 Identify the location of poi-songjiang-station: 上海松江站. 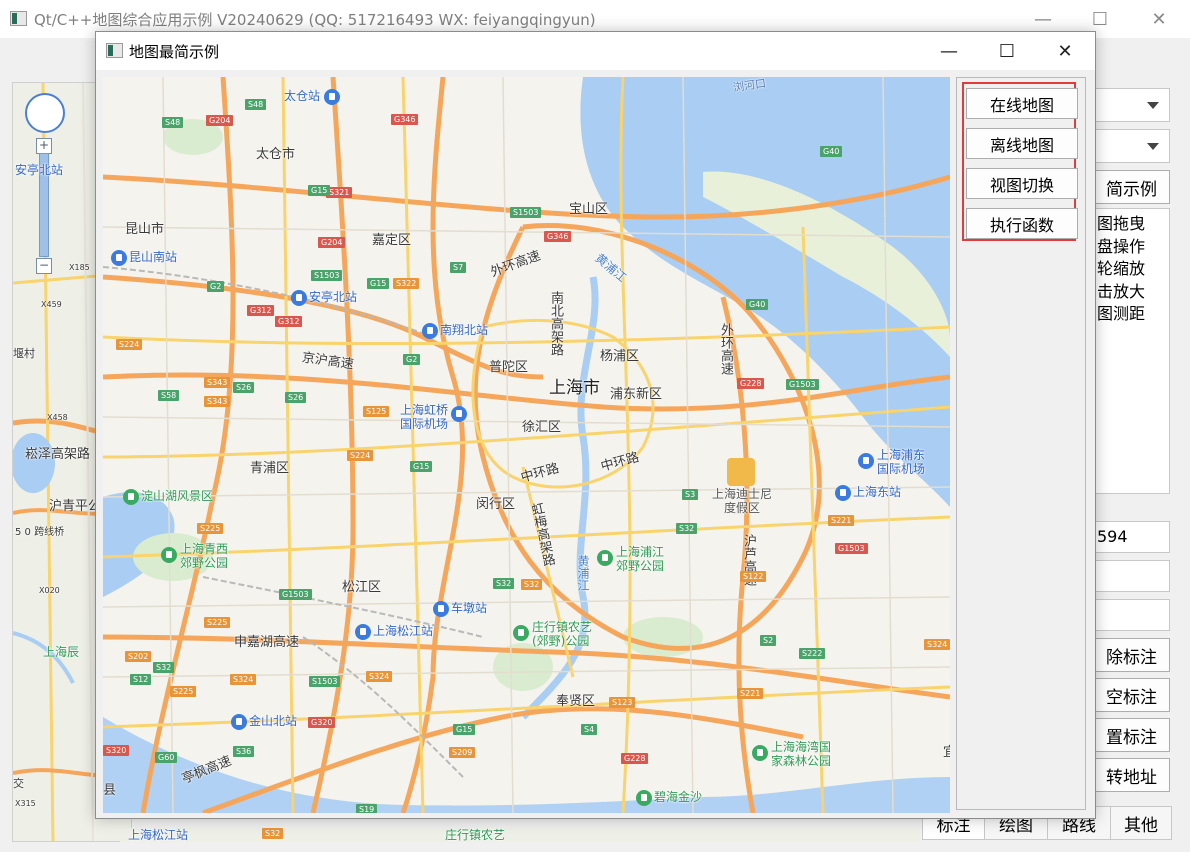
(394, 631).